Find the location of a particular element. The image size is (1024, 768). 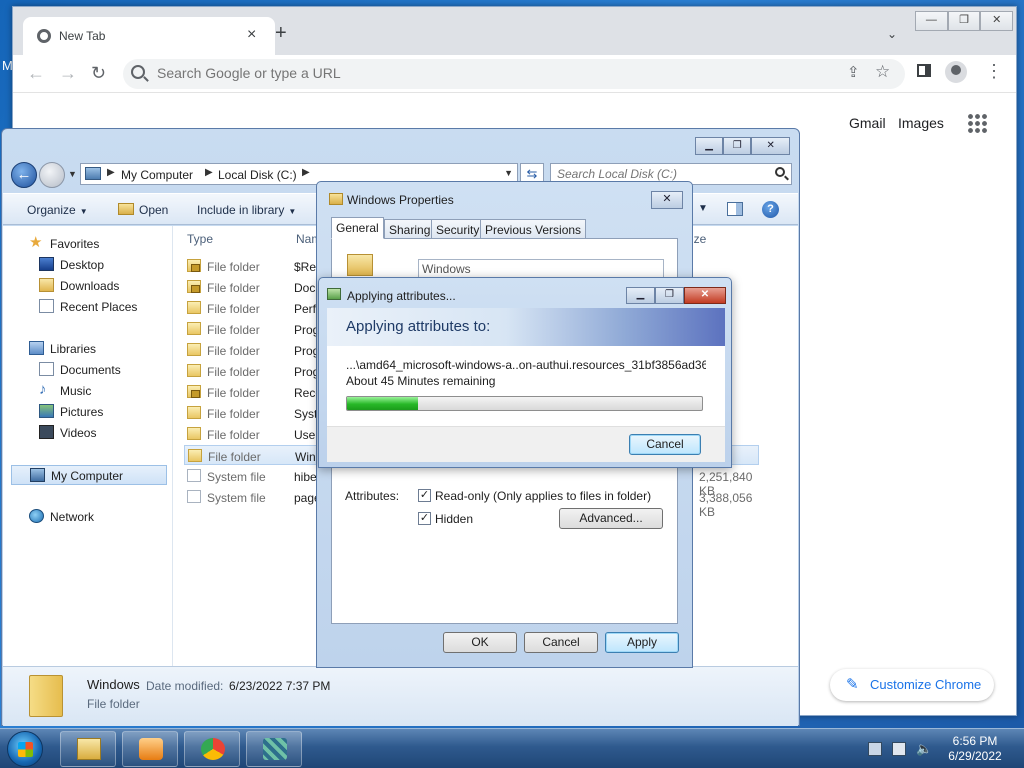

recent-pages-dropdown: ▼ is located at coordinates (72, 174).